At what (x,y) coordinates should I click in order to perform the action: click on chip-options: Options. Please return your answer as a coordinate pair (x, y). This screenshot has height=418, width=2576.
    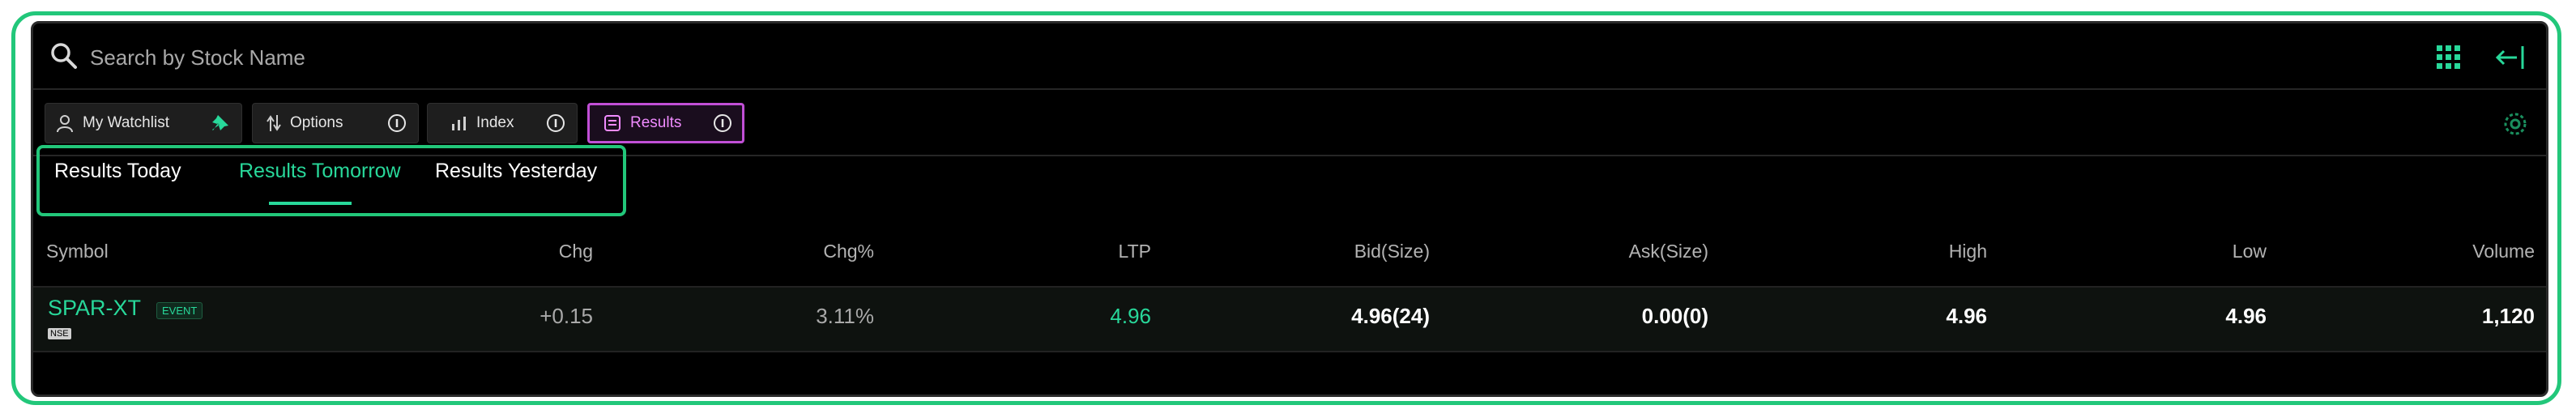
    Looking at the image, I should click on (336, 123).